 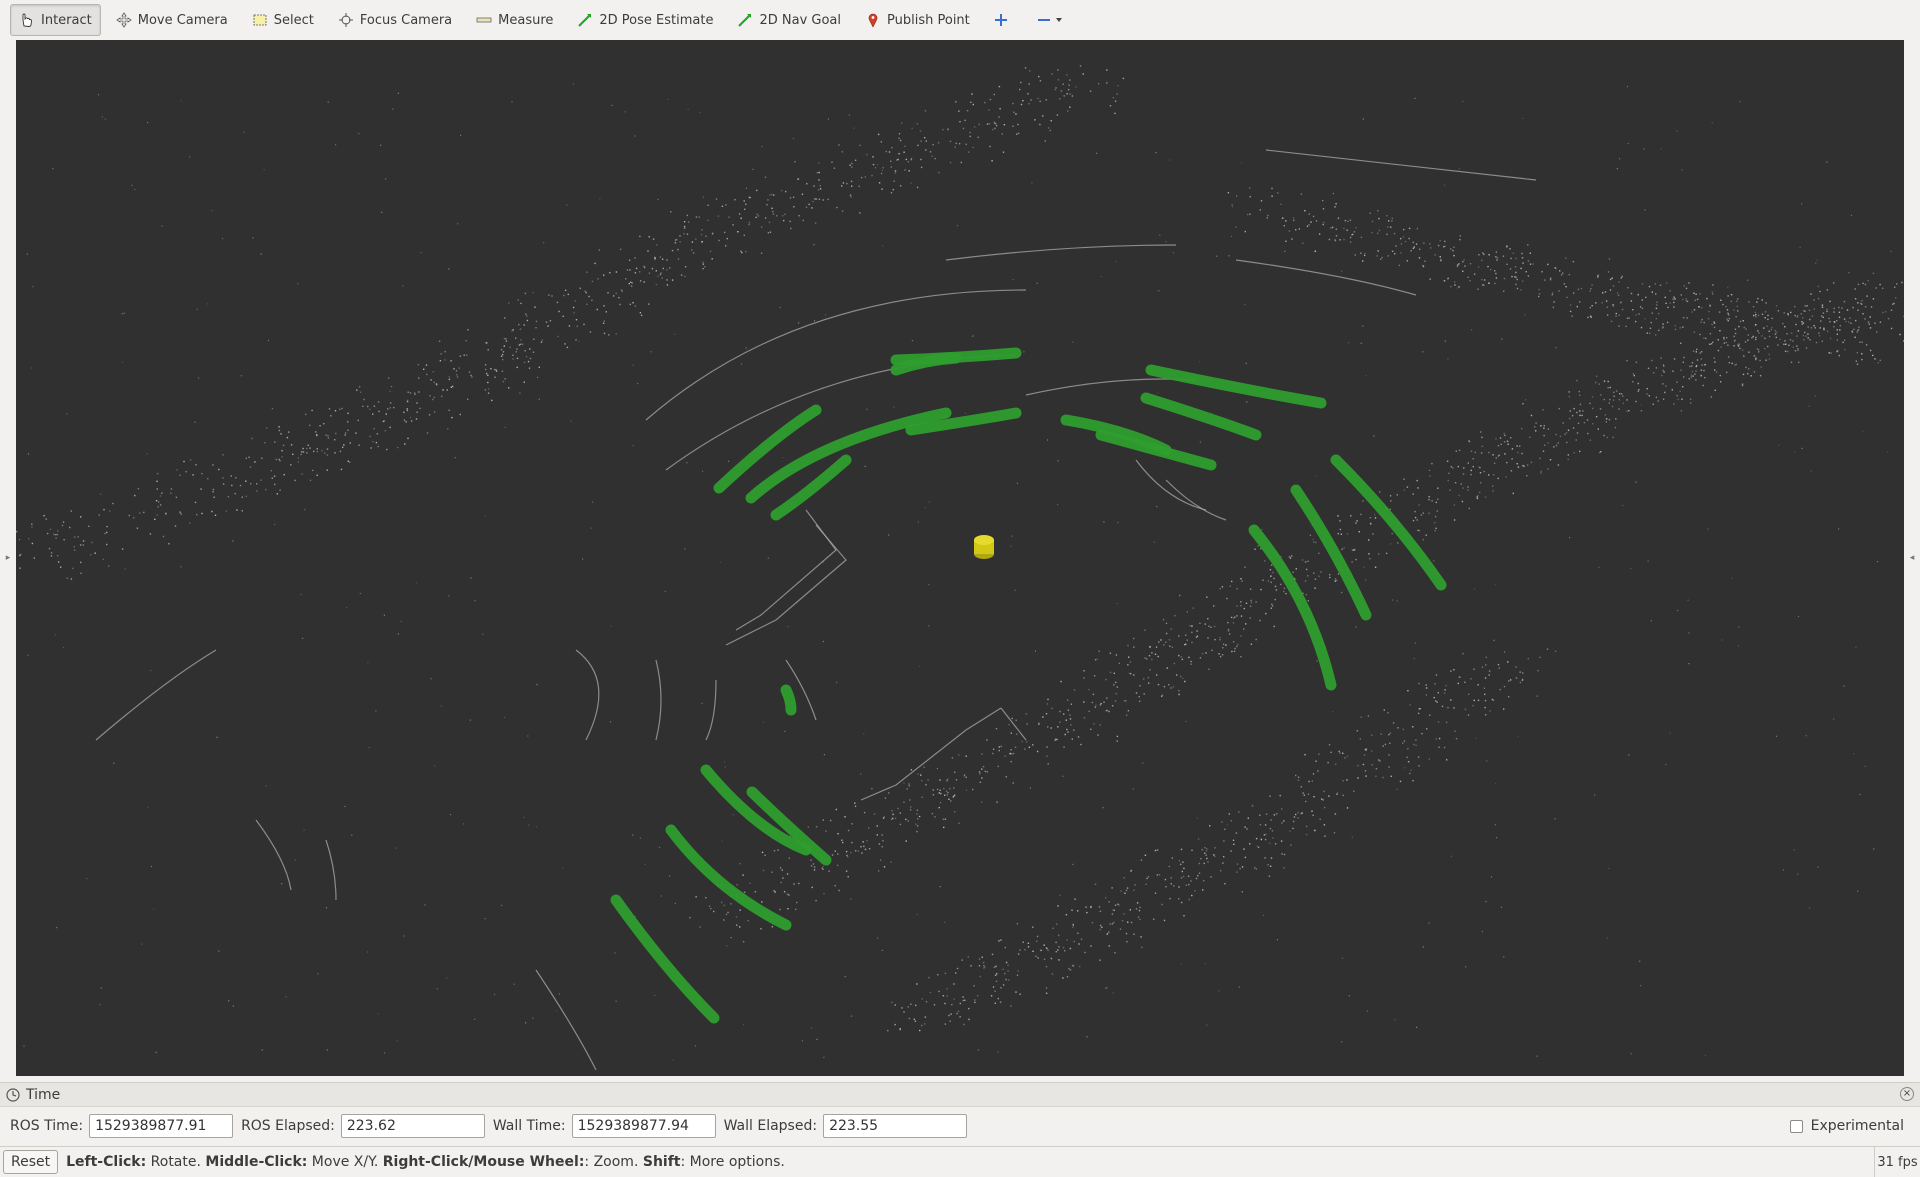 What do you see at coordinates (483, 1161) in the screenshot?
I see `right-click-key: Right-Click/Mouse Wheel:` at bounding box center [483, 1161].